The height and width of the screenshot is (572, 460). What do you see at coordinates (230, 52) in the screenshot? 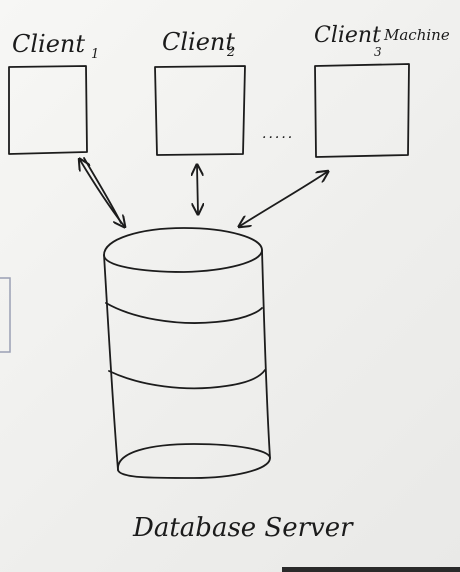
I see `client-2-subscript: 2` at bounding box center [230, 52].